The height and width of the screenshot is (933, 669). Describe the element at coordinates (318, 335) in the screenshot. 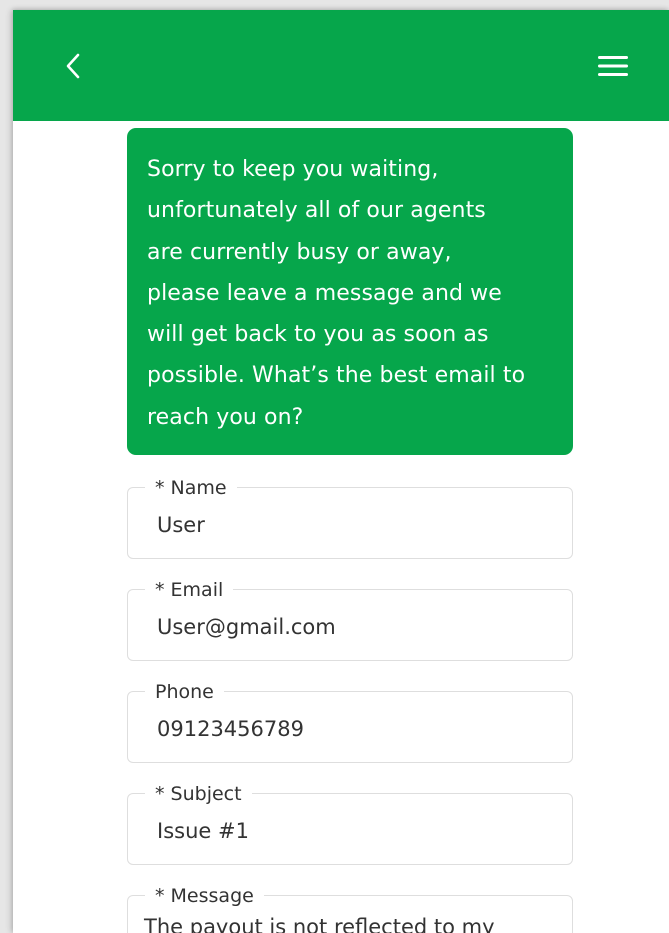

I see `bot-message-line: will get back to you as soon as` at that location.